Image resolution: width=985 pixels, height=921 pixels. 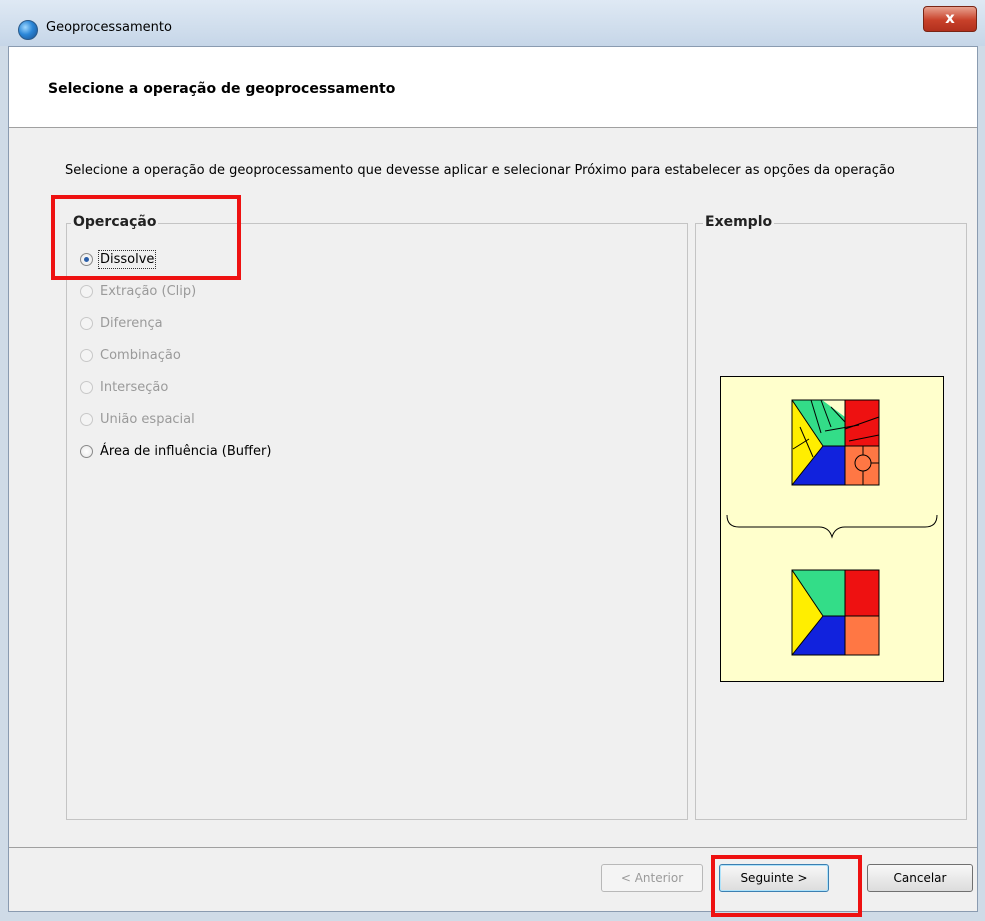 What do you see at coordinates (115, 222) in the screenshot?
I see `operation-legend: Opercação` at bounding box center [115, 222].